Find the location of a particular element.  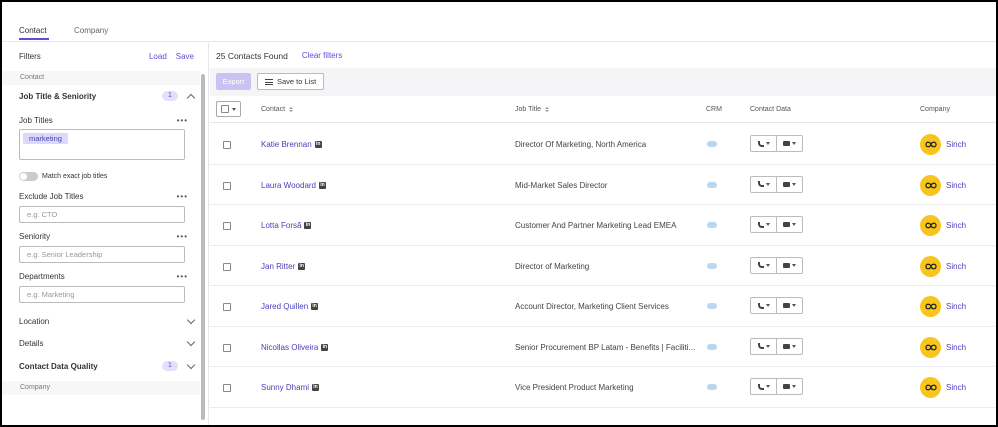

job-titles-header: Job Titles ••• is located at coordinates (103, 120).